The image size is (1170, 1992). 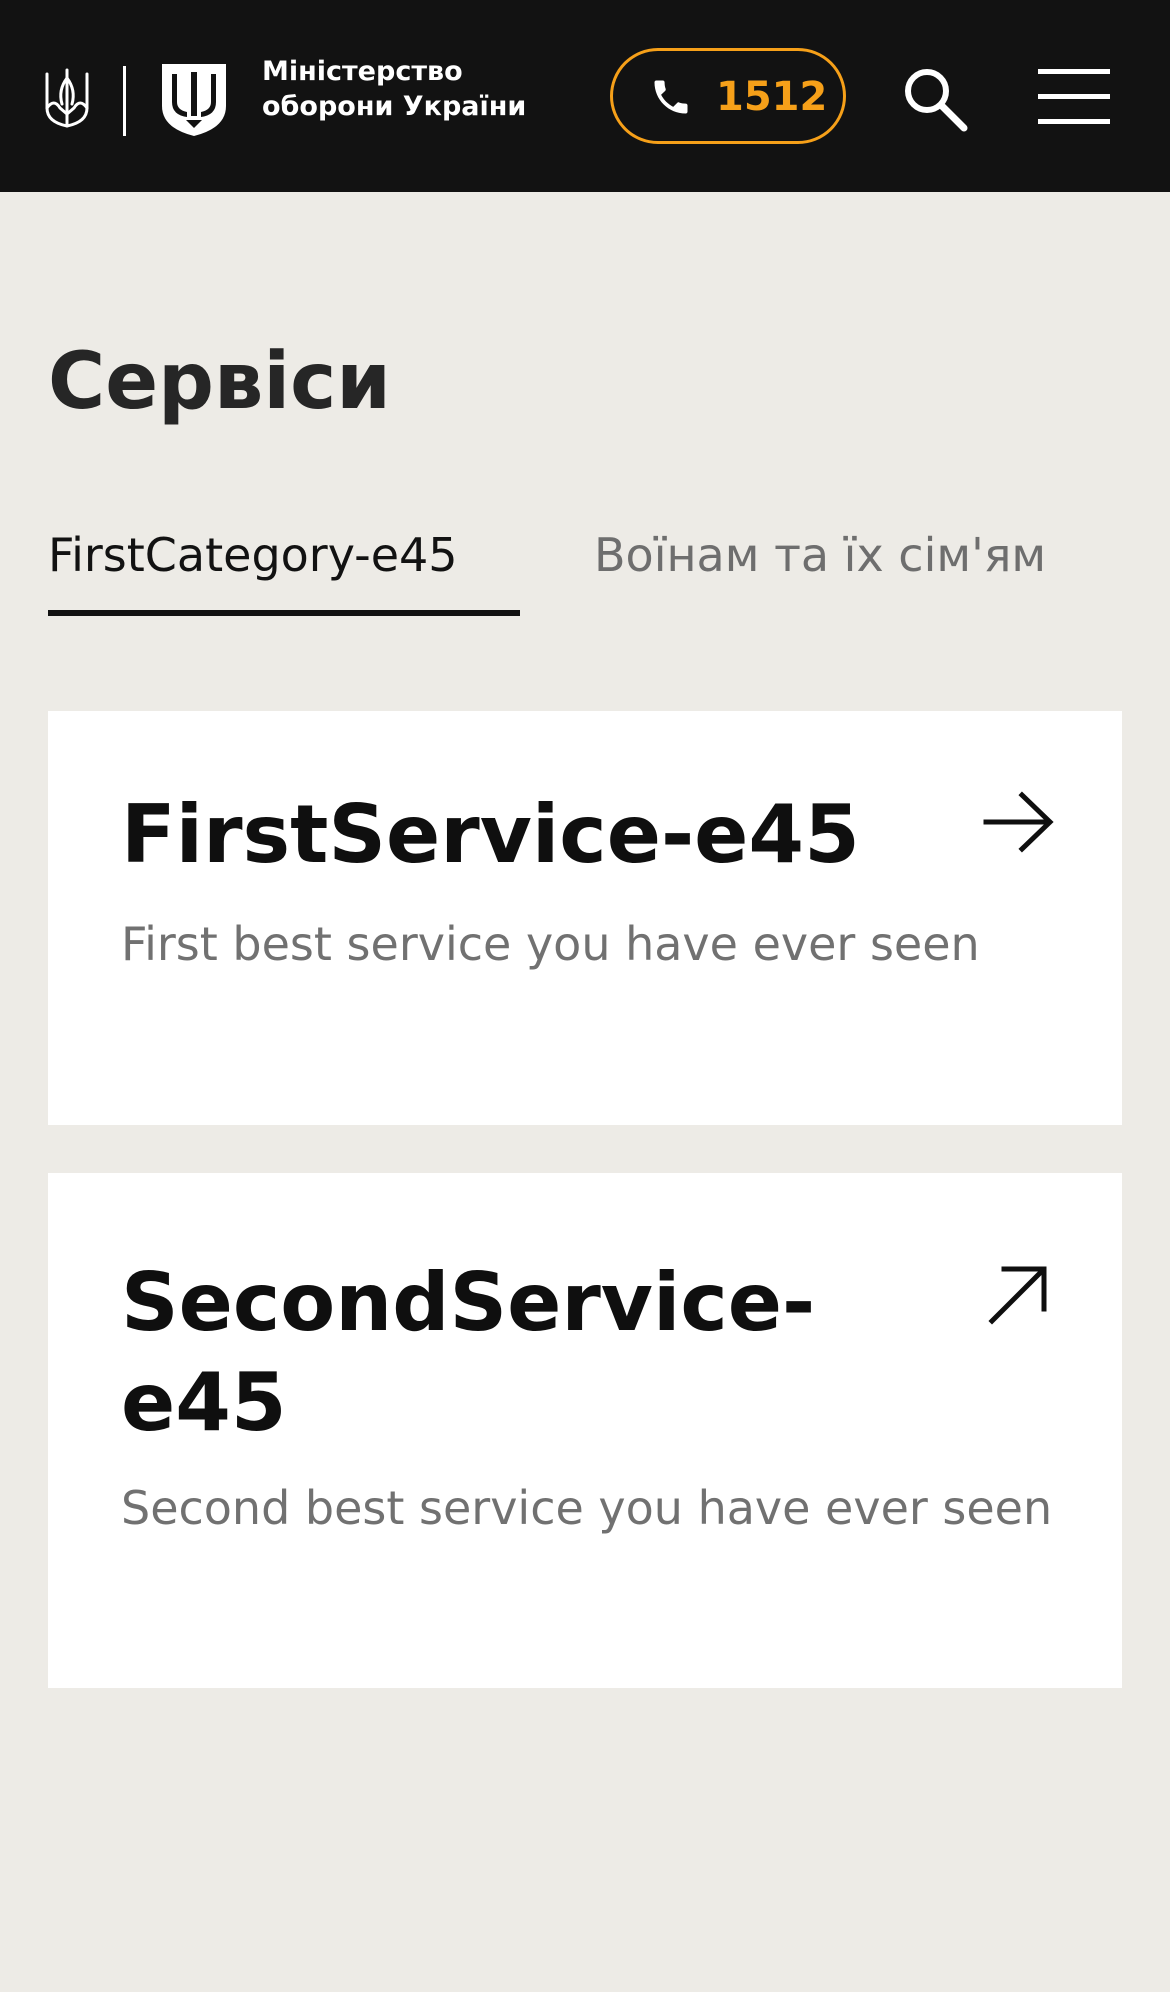 What do you see at coordinates (490, 834) in the screenshot?
I see `service-title: FirstService-e45` at bounding box center [490, 834].